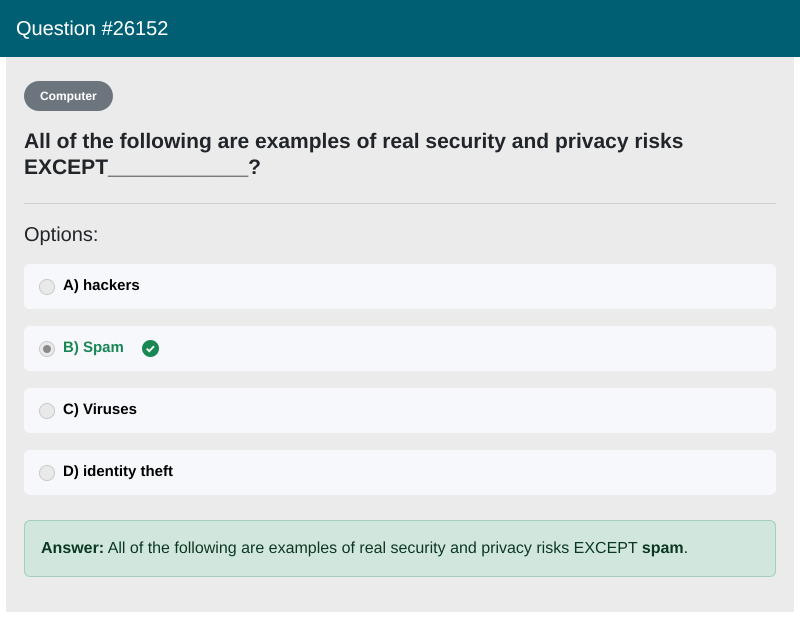  Describe the element at coordinates (68, 96) in the screenshot. I see `category-badge: Computer` at that location.